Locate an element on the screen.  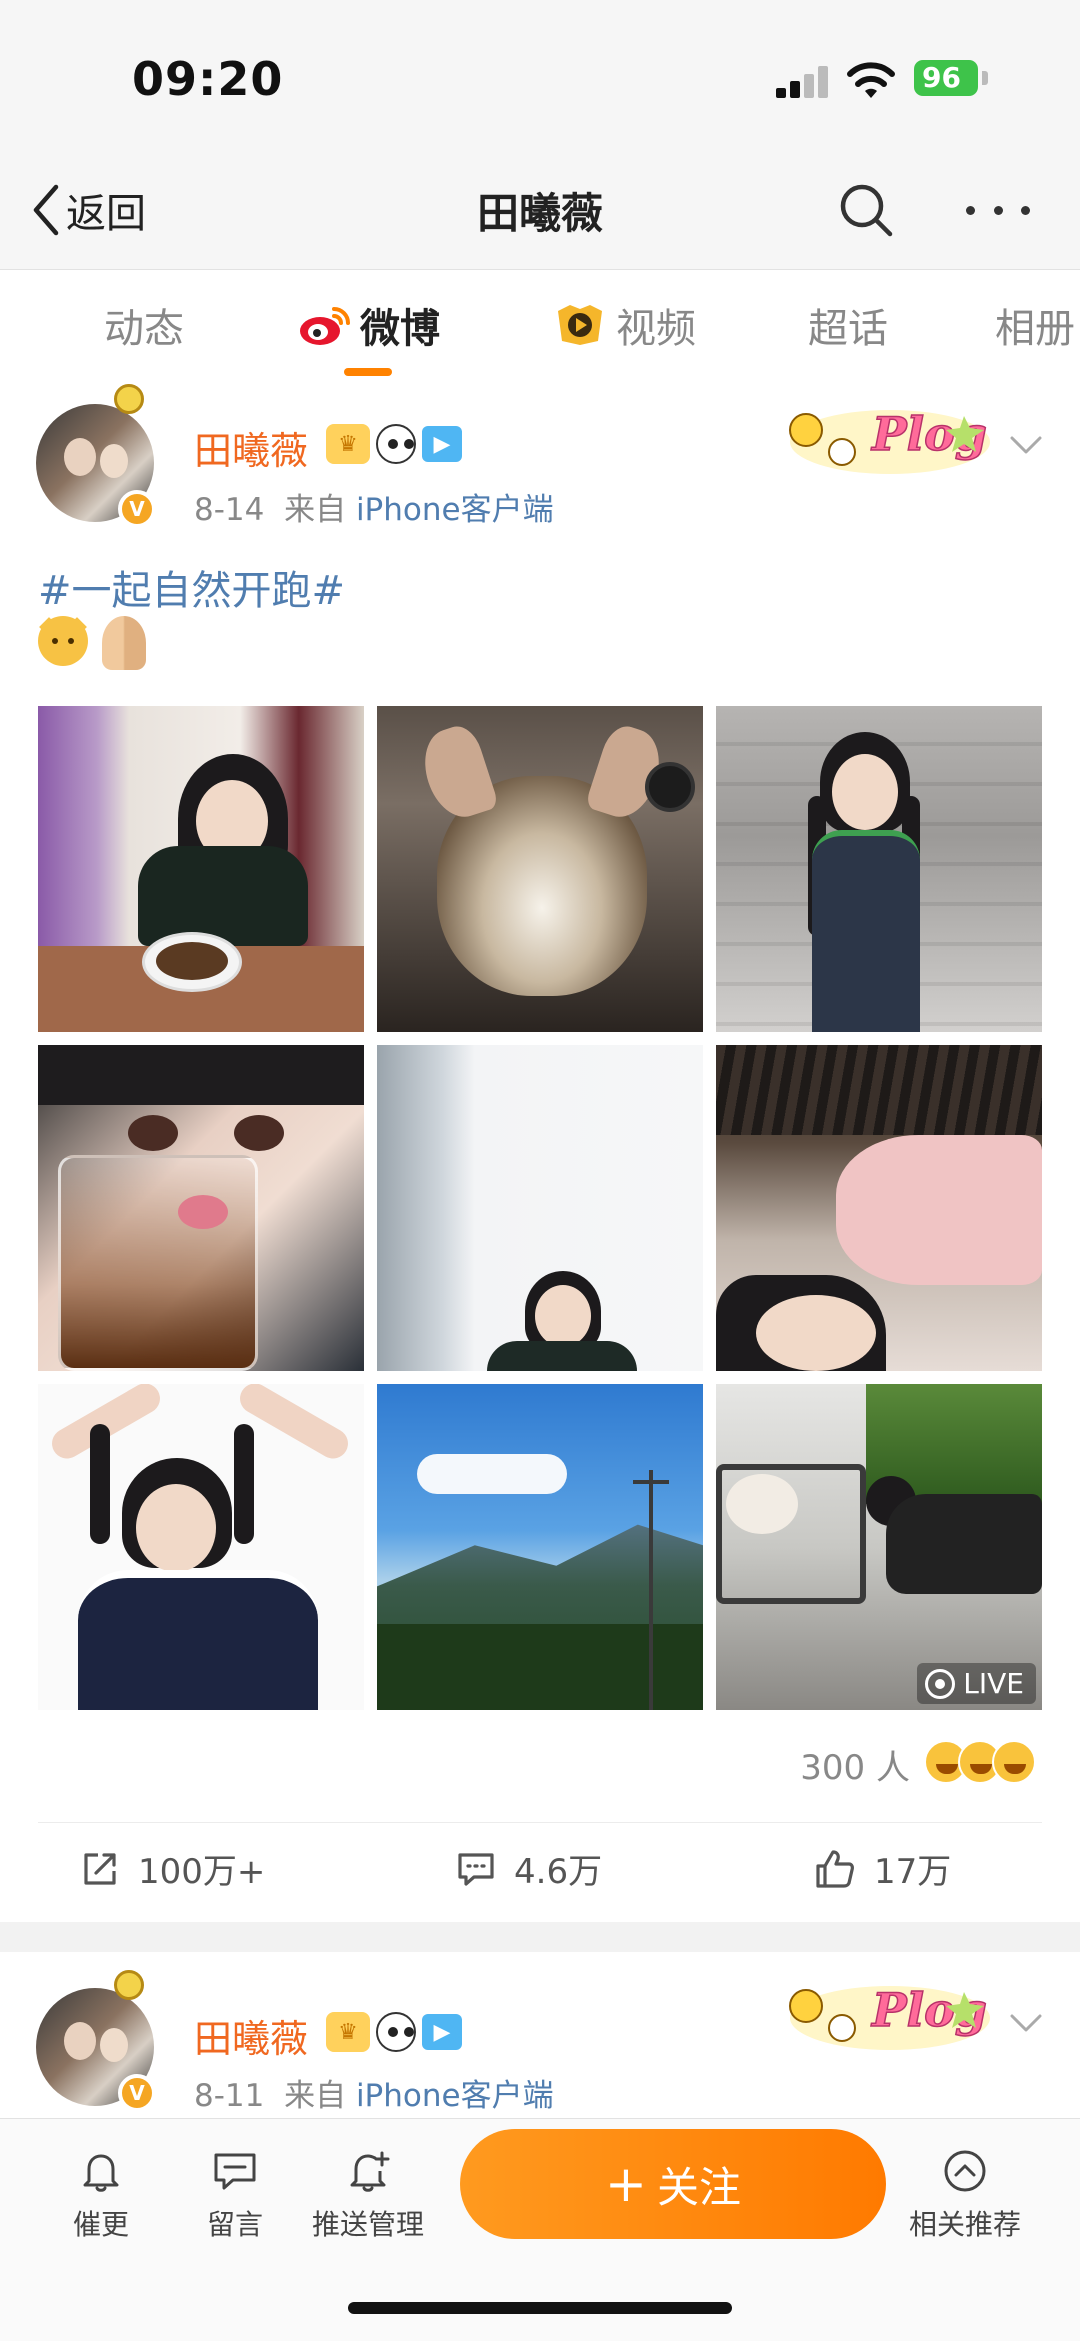
follow-button: + 关注 is located at coordinates (673, 2184).